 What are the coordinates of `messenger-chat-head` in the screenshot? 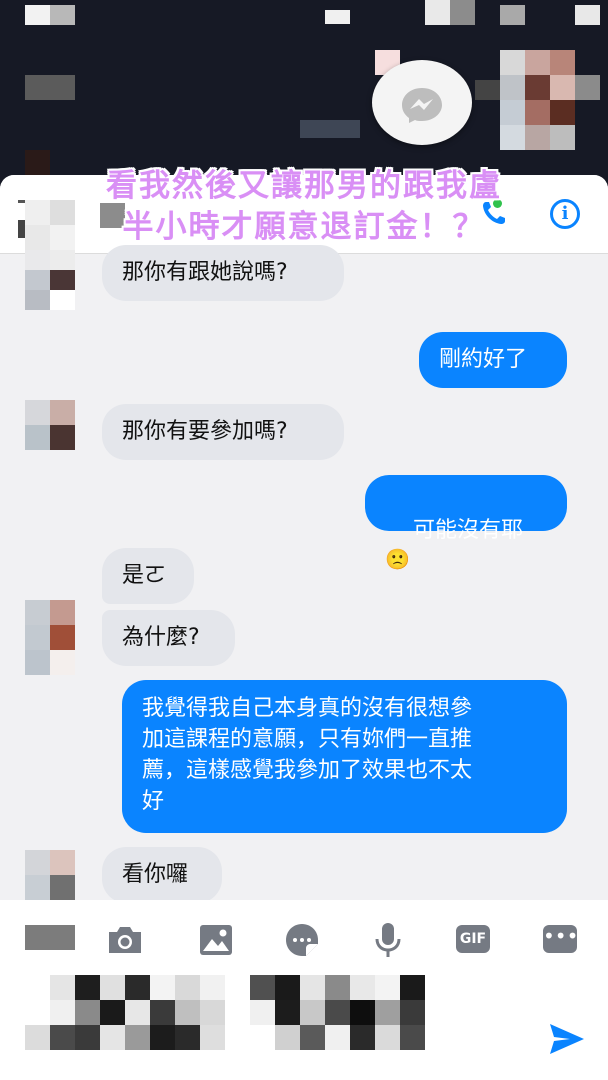 It's located at (422, 102).